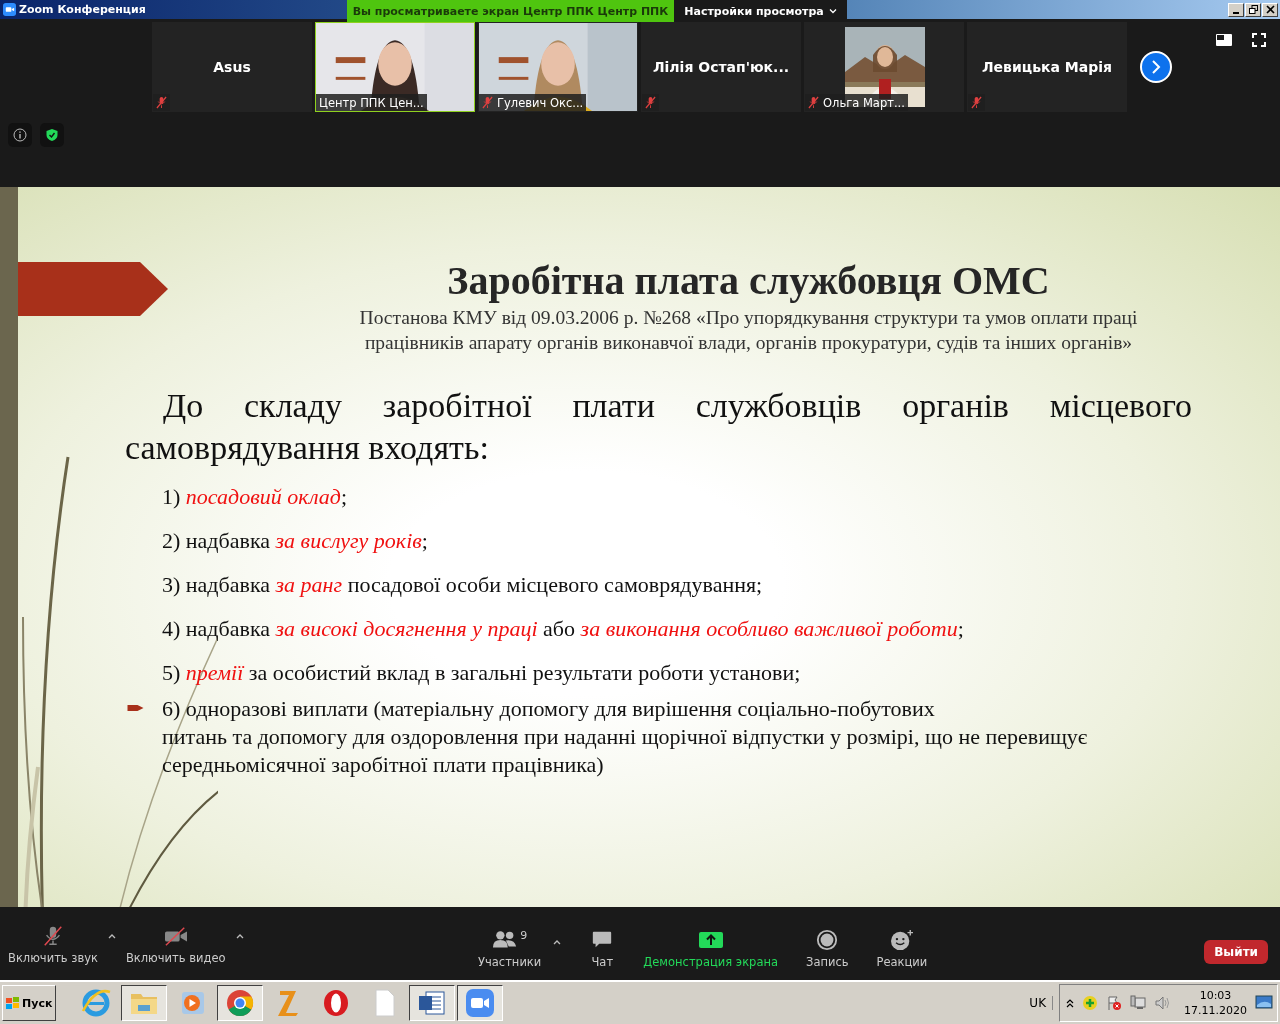  What do you see at coordinates (710, 940) in the screenshot?
I see `share-screen-icon` at bounding box center [710, 940].